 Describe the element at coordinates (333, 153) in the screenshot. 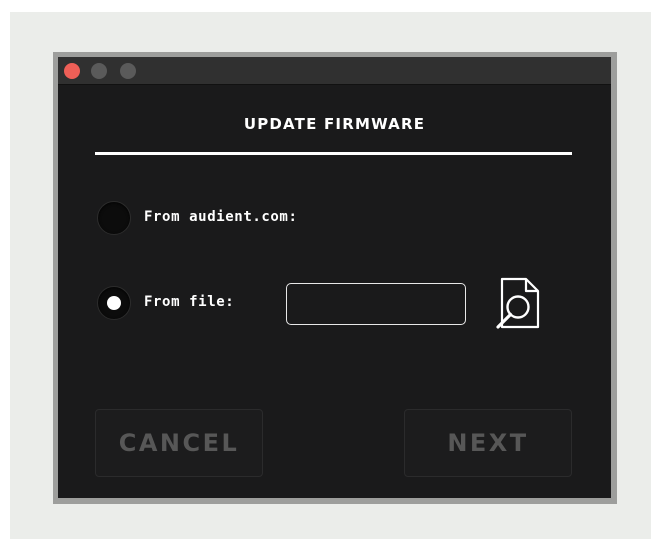

I see `title-divider` at that location.